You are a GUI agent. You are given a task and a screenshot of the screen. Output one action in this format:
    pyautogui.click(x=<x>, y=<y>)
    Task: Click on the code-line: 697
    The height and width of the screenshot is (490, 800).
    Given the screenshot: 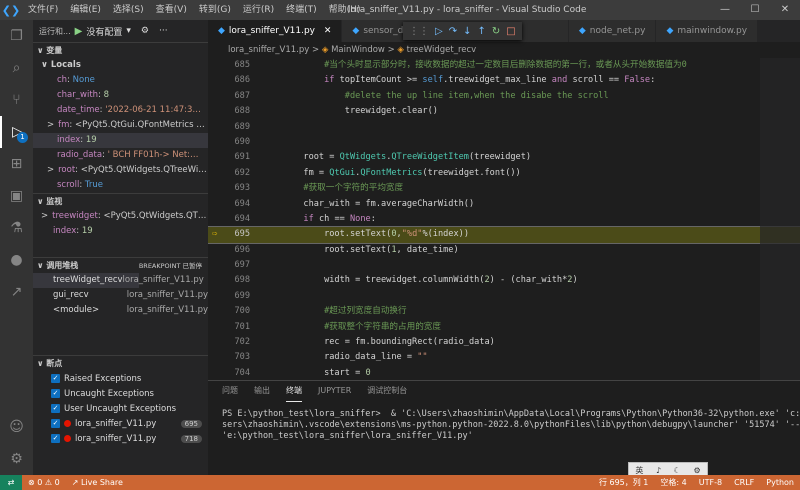 What is the action you would take?
    pyautogui.click(x=504, y=265)
    